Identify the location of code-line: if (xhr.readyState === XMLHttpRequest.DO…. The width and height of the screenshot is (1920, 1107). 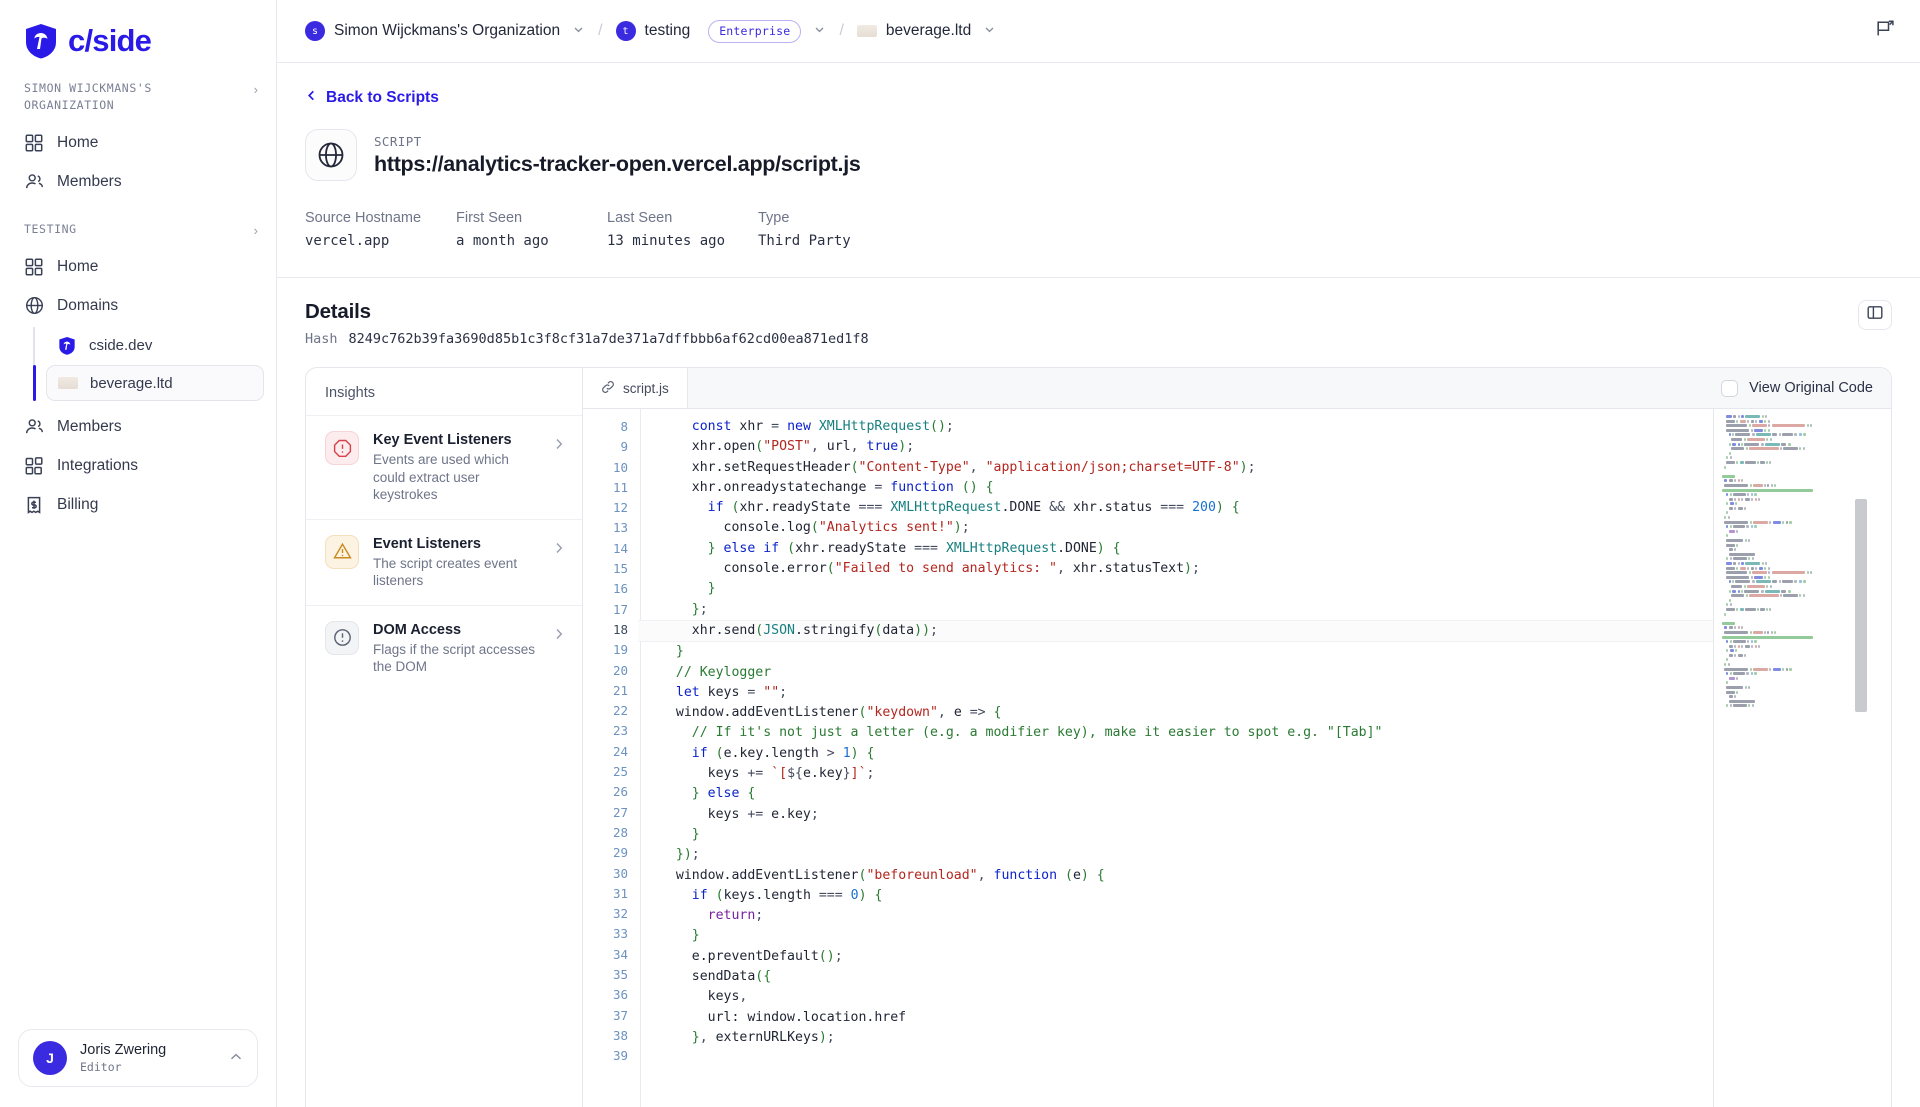
(1175, 508).